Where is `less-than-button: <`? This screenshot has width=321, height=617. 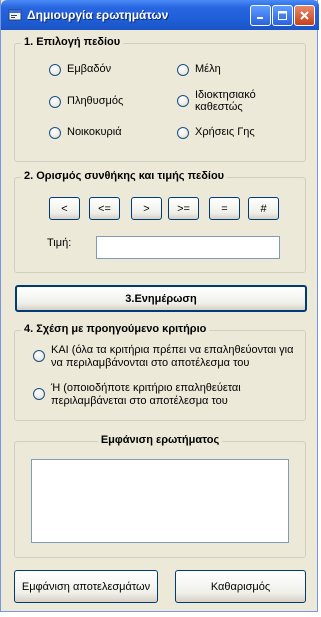
less-than-button: < is located at coordinates (64, 208).